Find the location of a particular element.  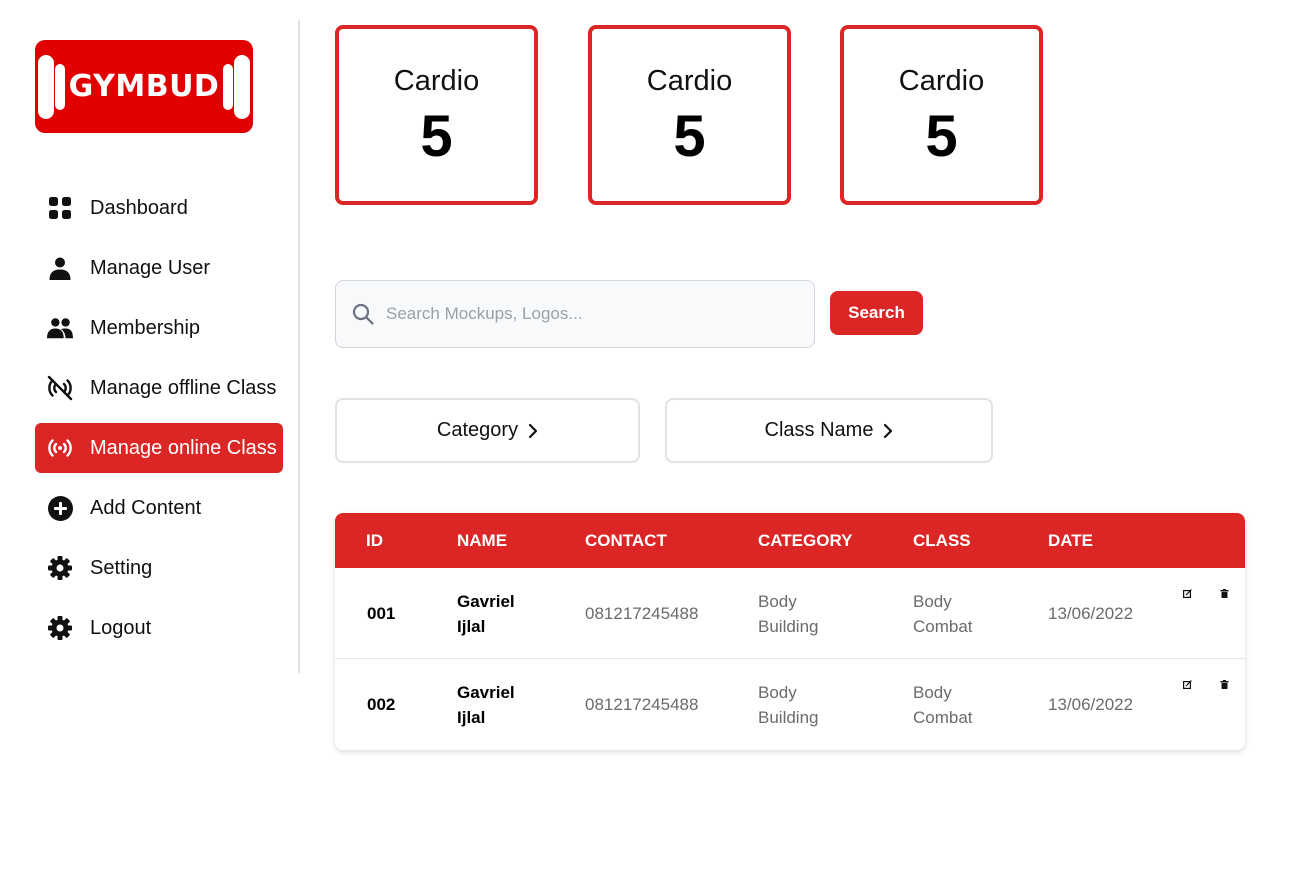

sidebar-item-manage-user: Manage User is located at coordinates (159, 268).